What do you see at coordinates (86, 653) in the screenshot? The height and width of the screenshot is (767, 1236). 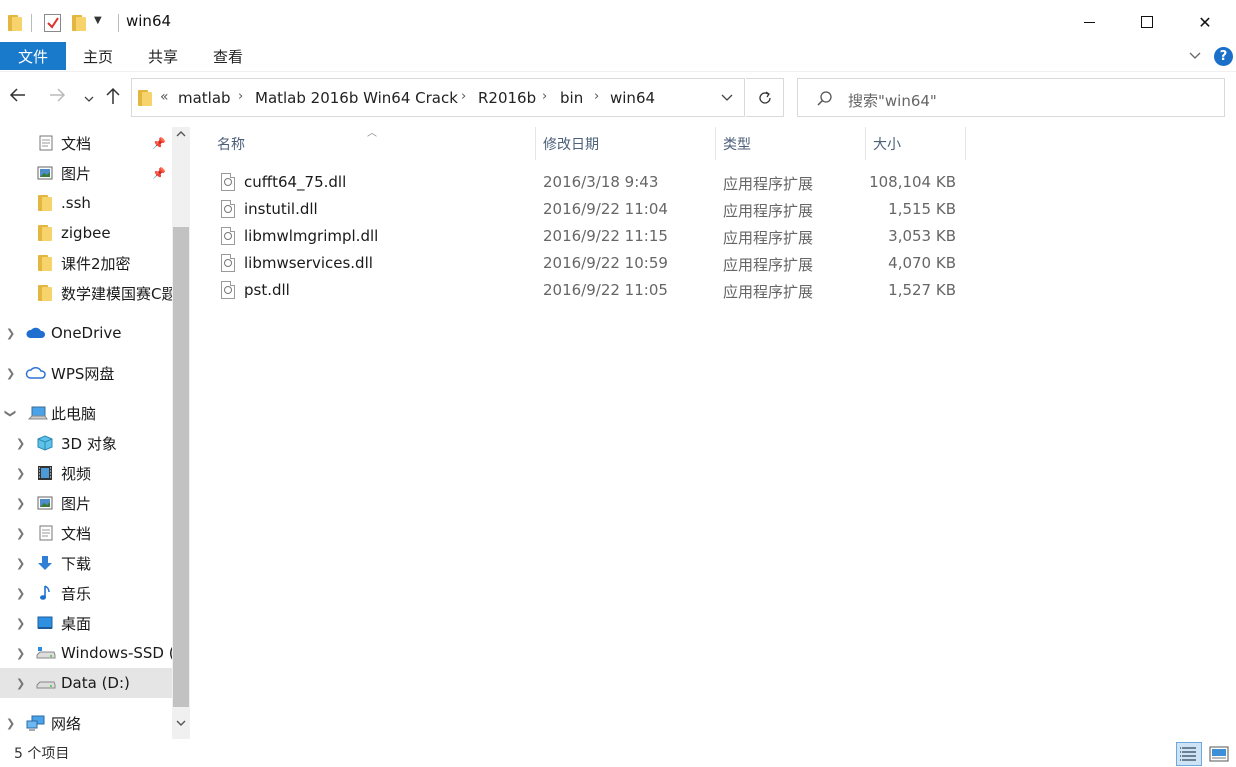 I see `nav-item-windows-ssd: ❯ Windows-SSD (` at bounding box center [86, 653].